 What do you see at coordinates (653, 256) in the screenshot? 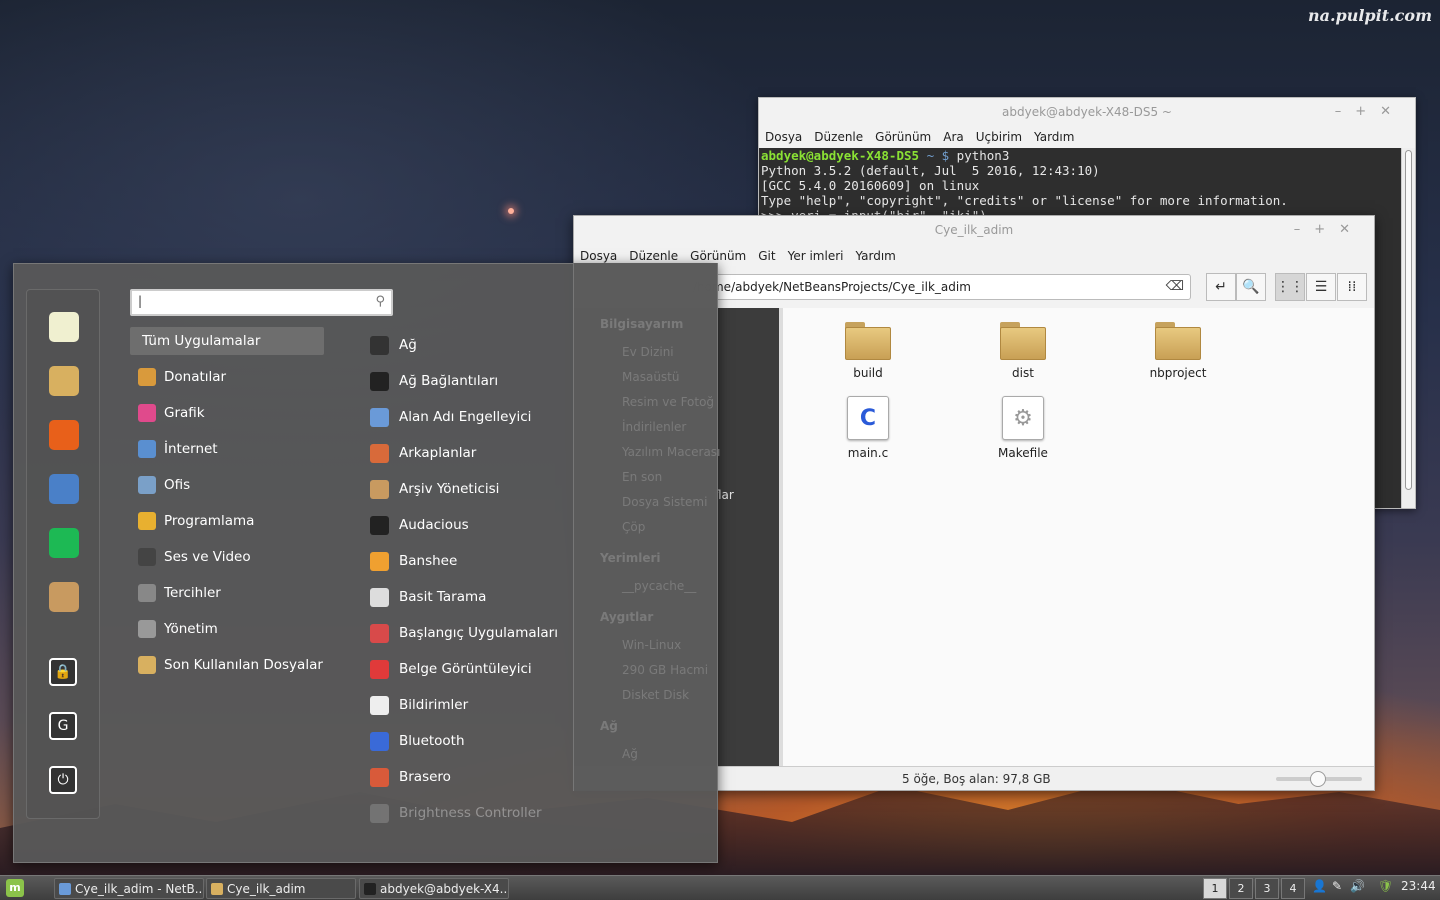
I see `fm-menu-item: Düzenle` at bounding box center [653, 256].